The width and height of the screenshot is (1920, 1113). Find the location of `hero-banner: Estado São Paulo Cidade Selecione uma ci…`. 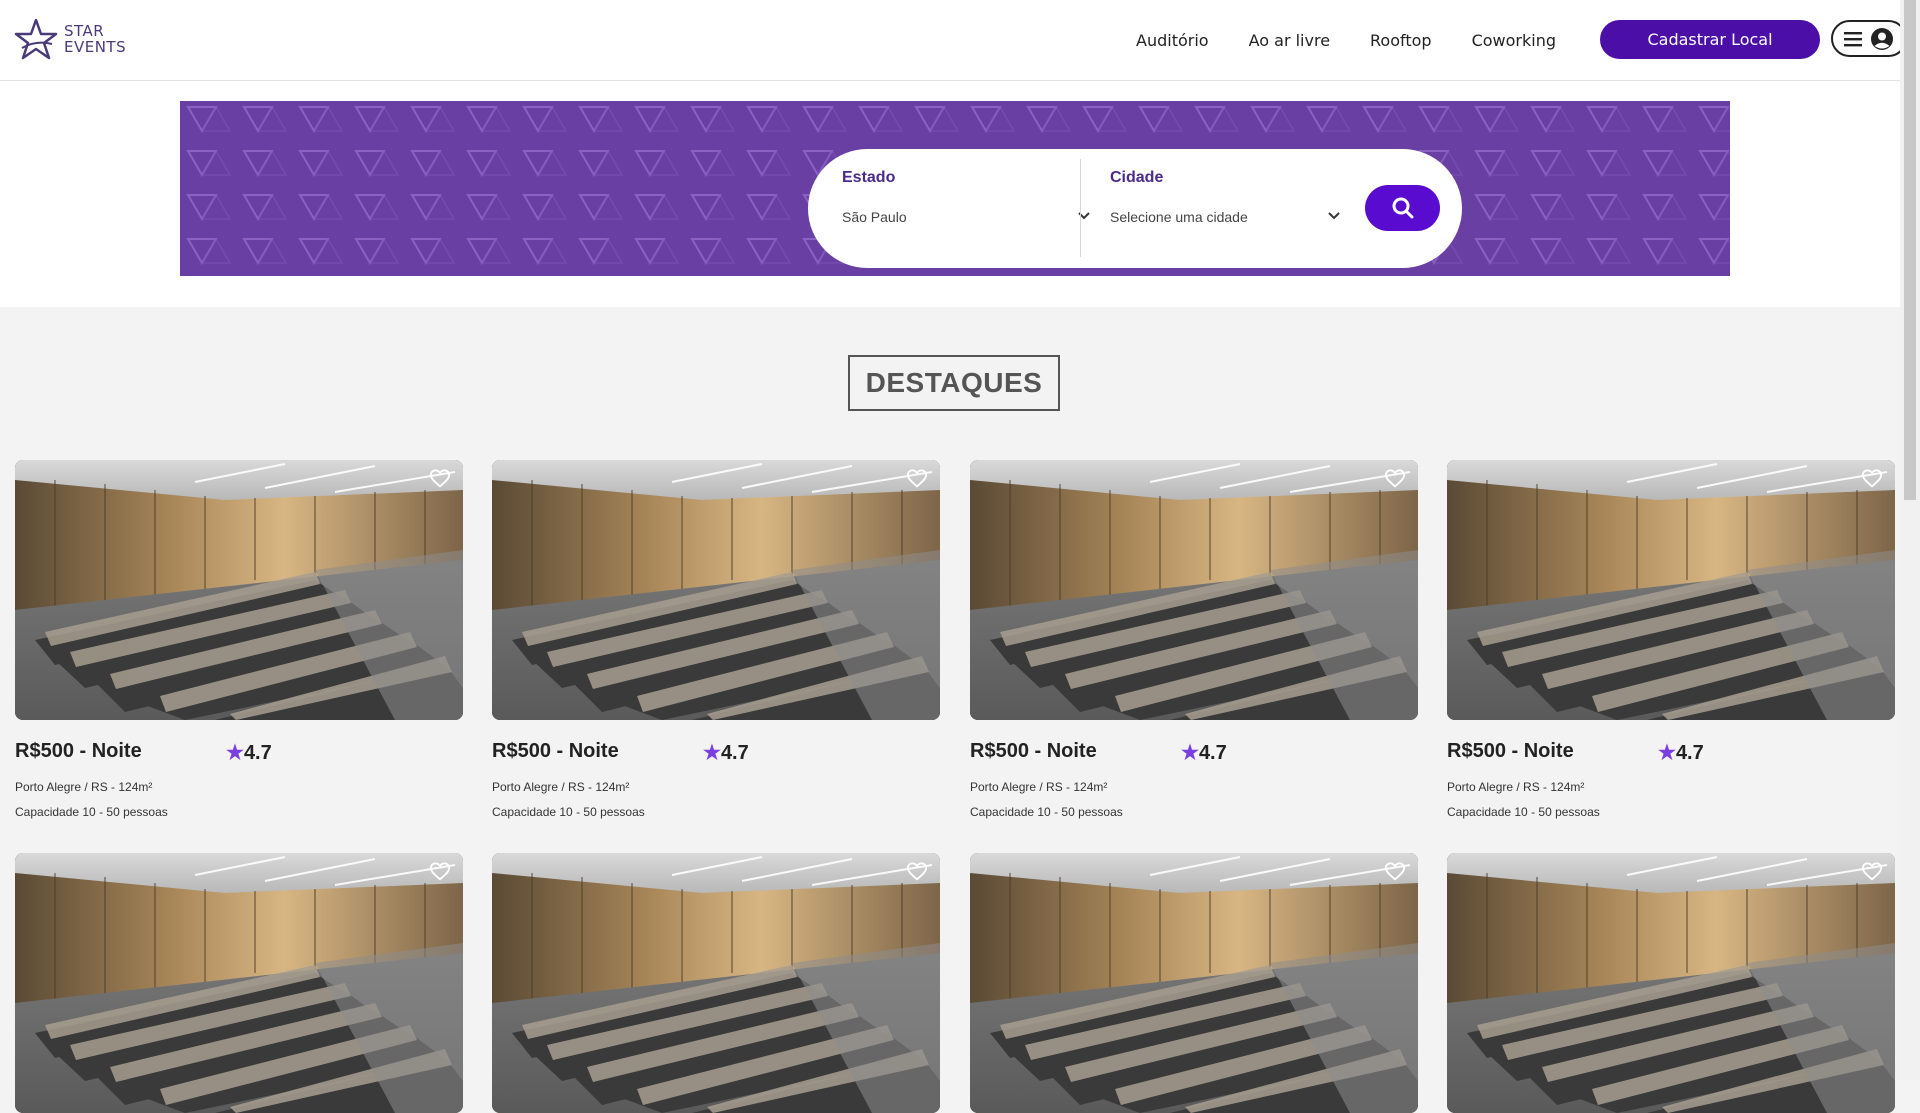

hero-banner: Estado São Paulo Cidade Selecione uma ci… is located at coordinates (955, 188).